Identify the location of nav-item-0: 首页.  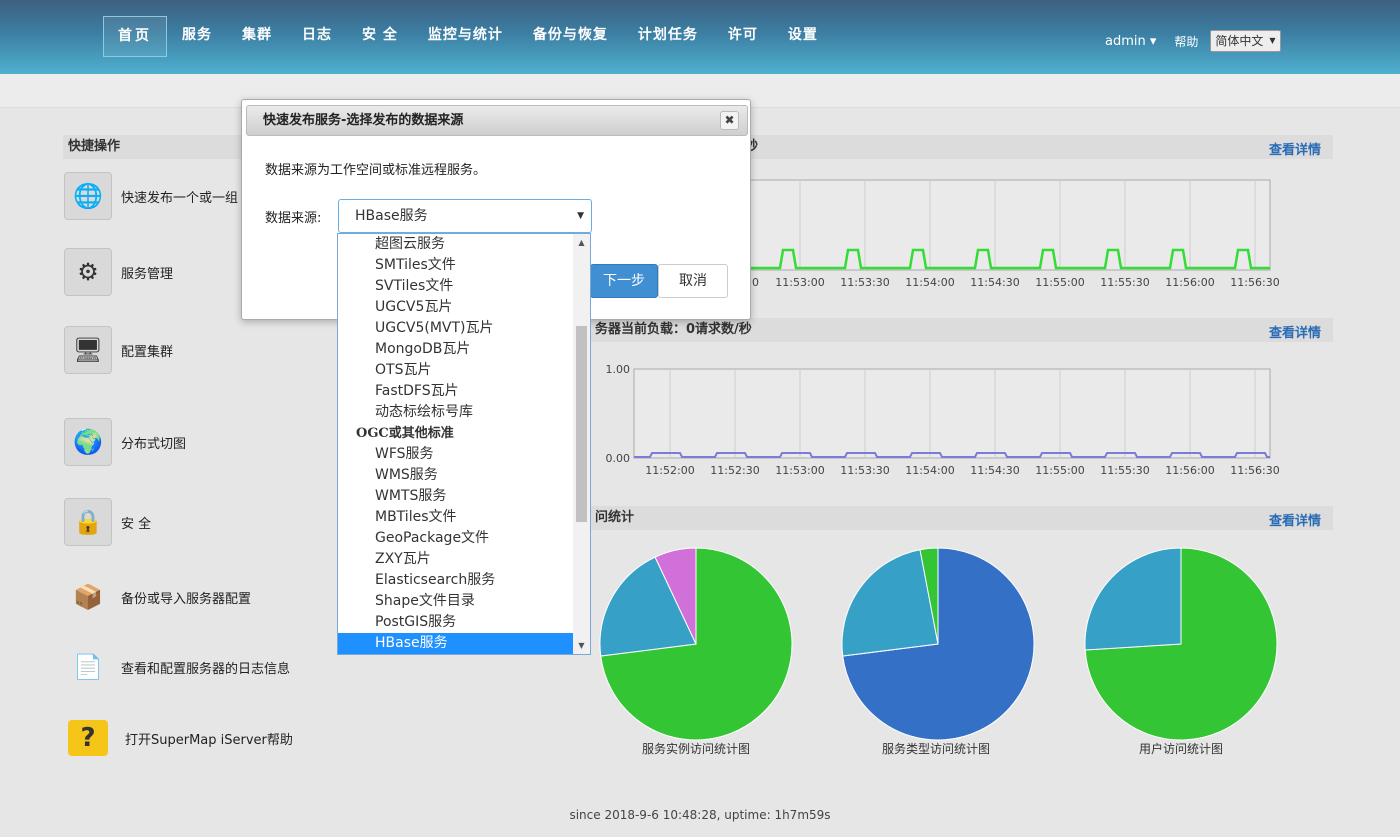
(135, 36).